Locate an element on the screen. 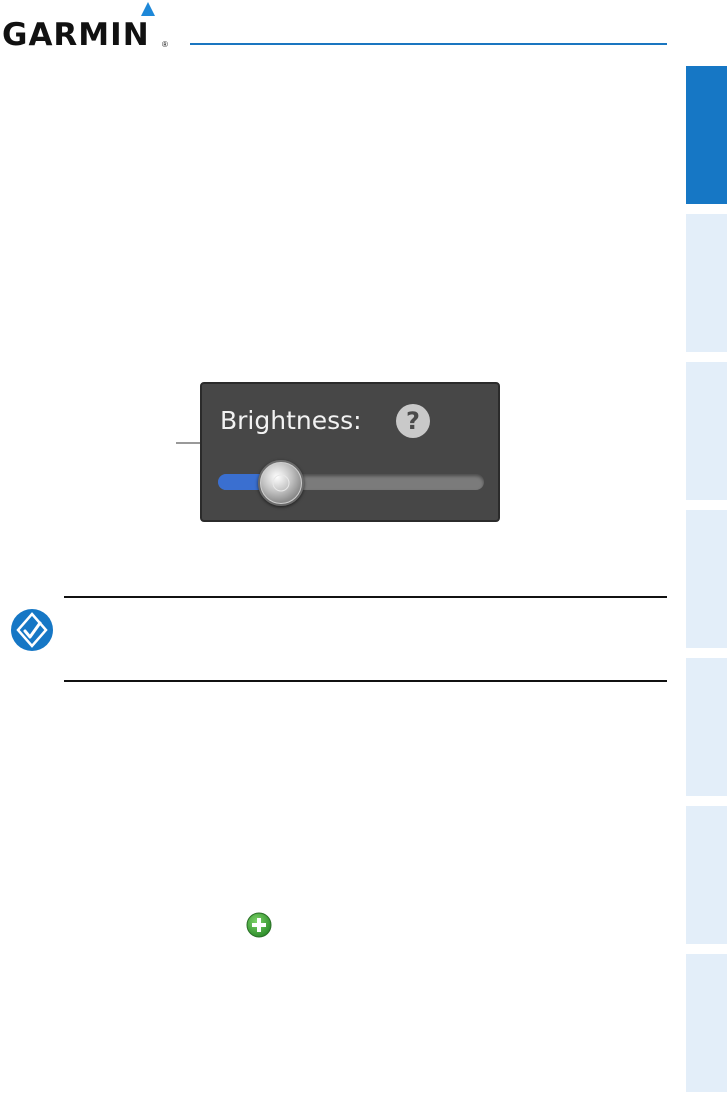 The height and width of the screenshot is (1097, 727). brightness-slider-thumb is located at coordinates (281, 483).